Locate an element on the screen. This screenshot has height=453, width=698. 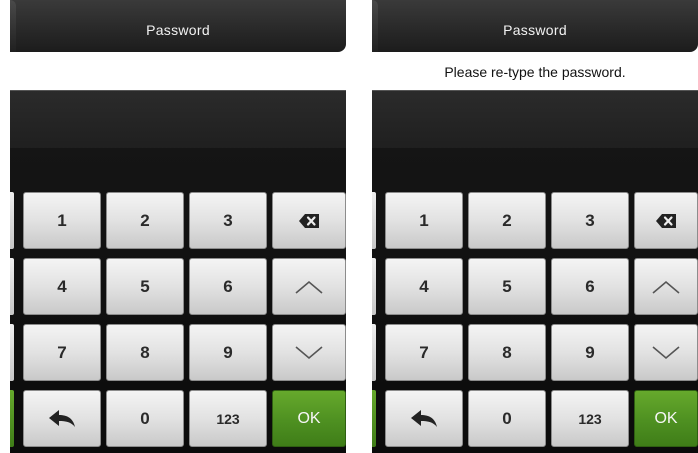
prompt-text is located at coordinates (178, 71).